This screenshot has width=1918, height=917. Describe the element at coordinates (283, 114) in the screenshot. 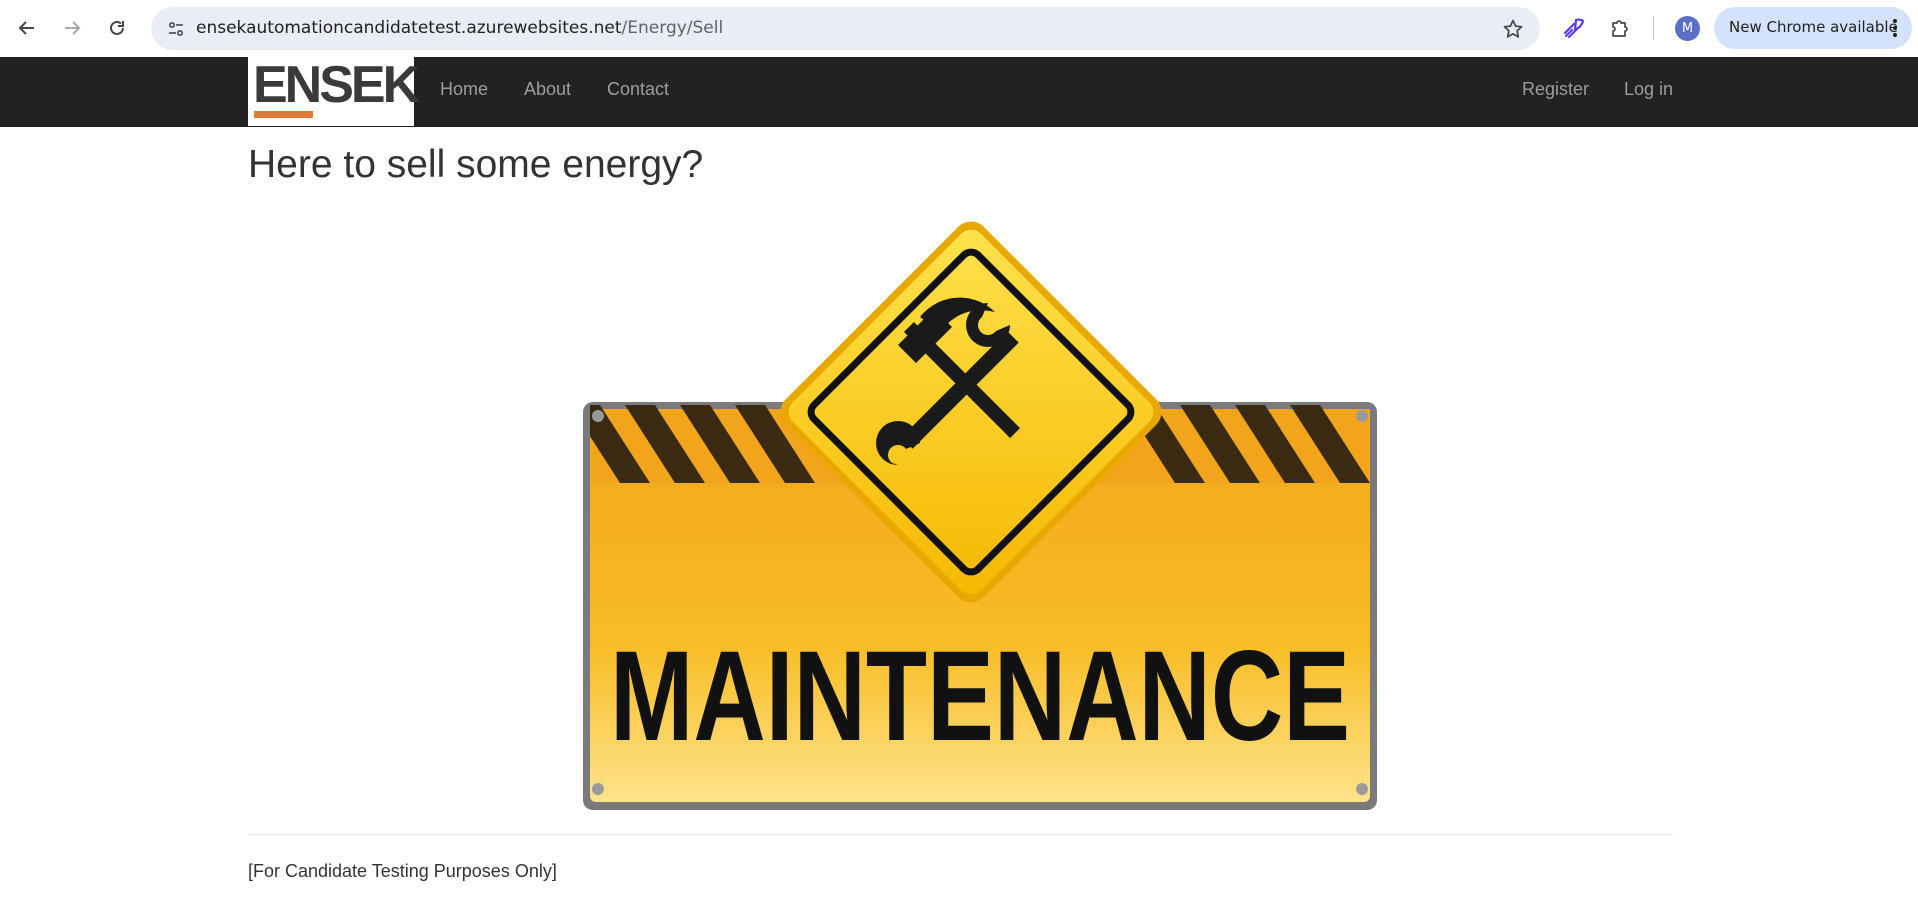

I see `logo-underline` at that location.